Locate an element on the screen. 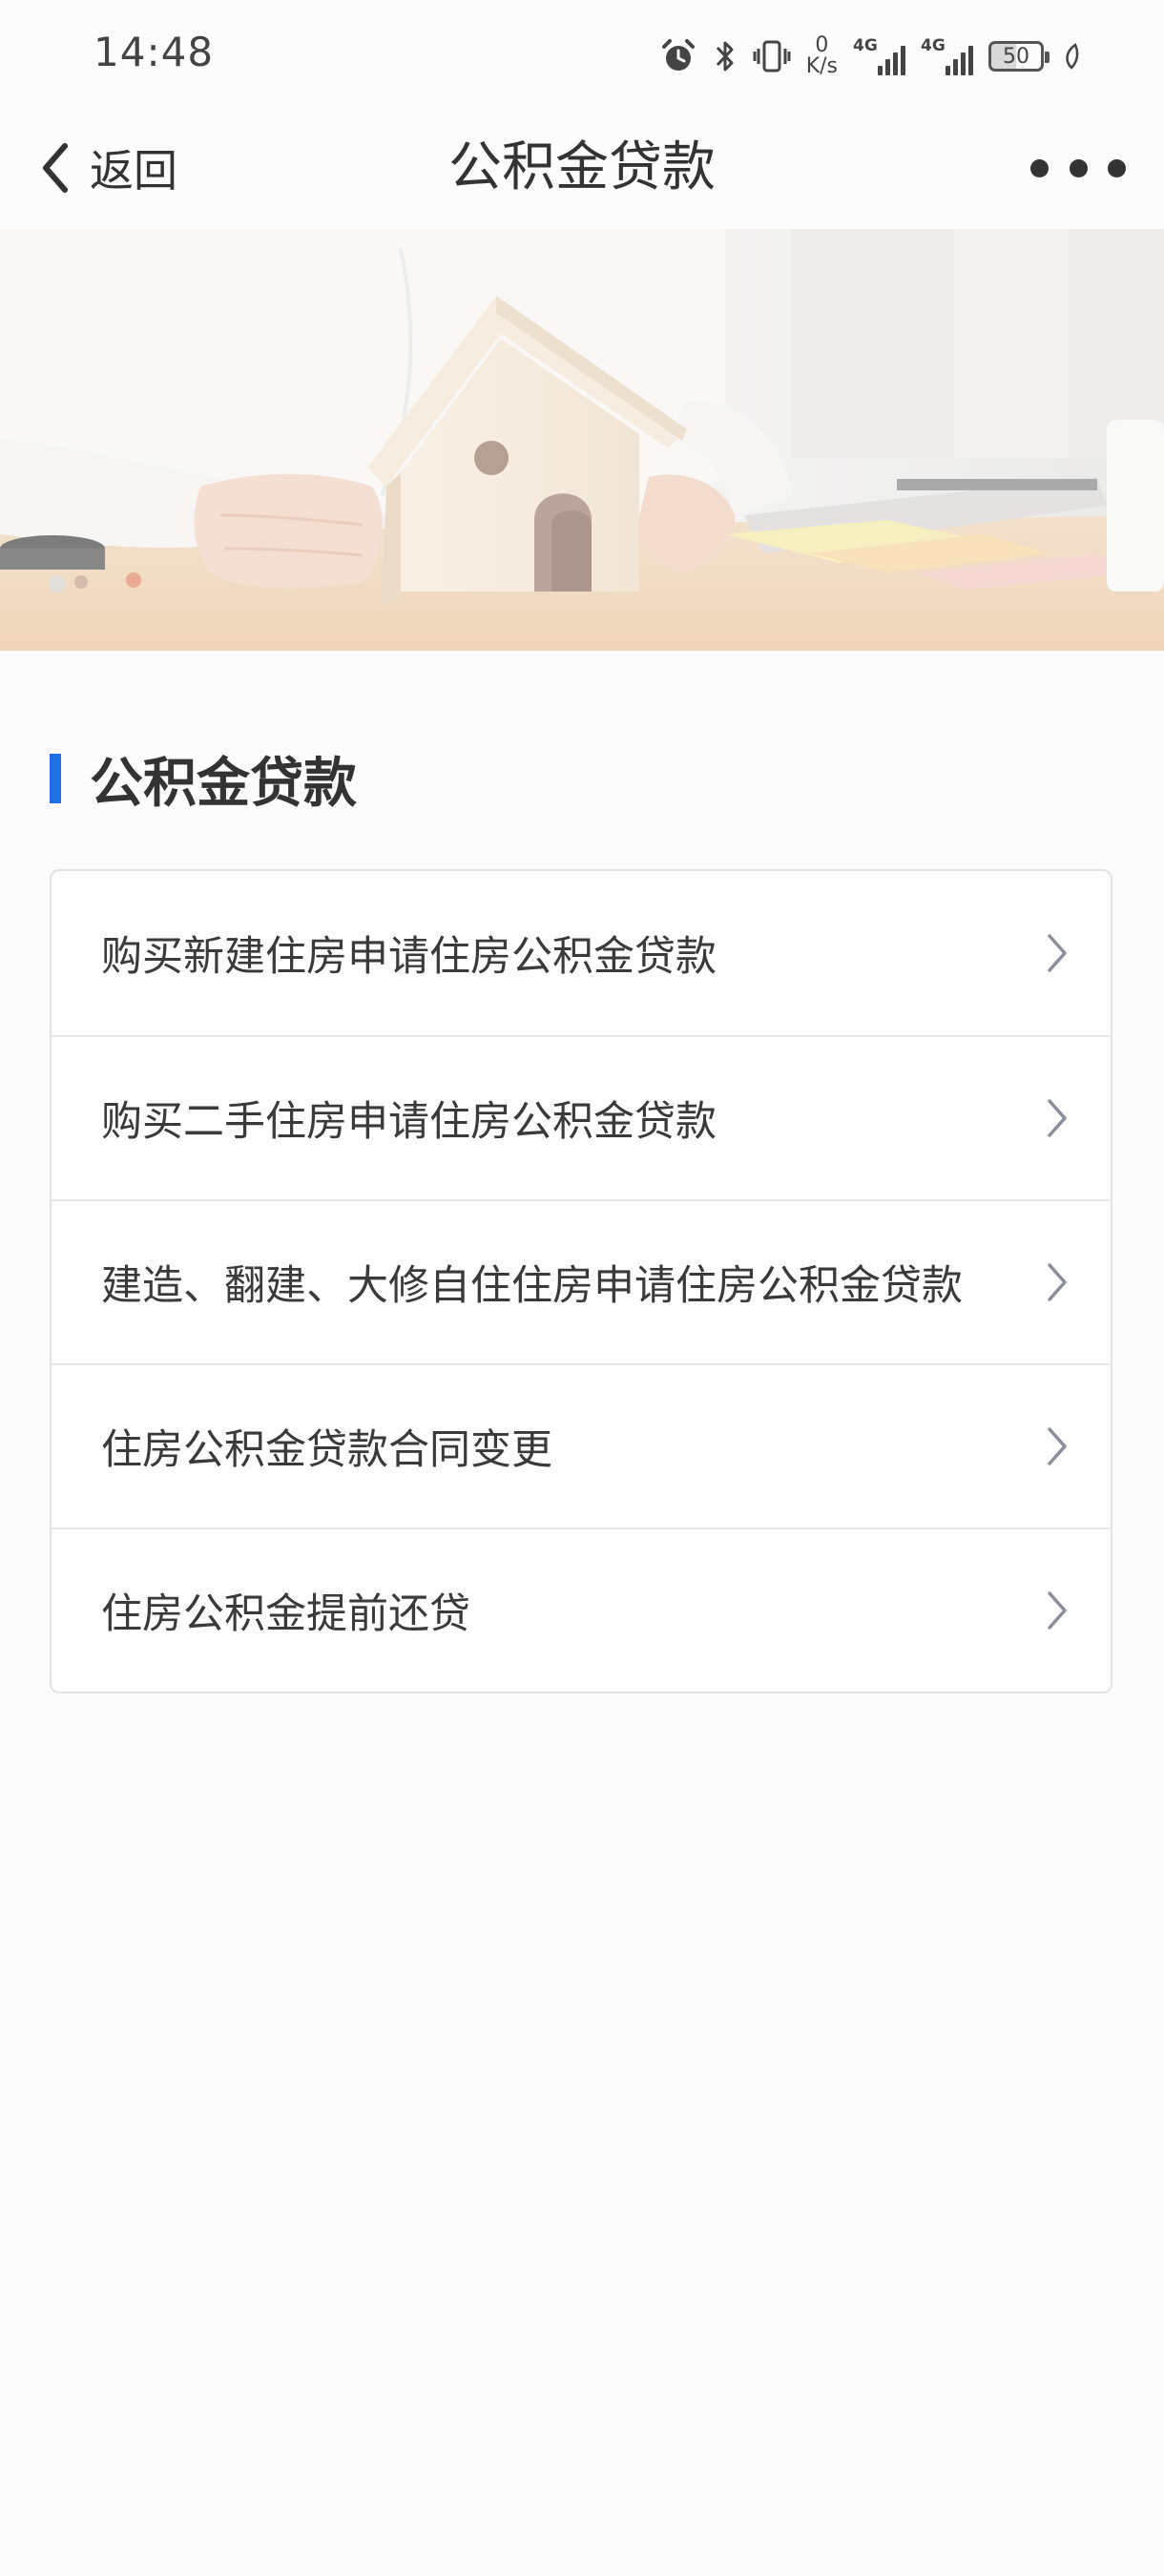 This screenshot has height=2576, width=1164. list-item-label: 住房公积金提前还贷 is located at coordinates (285, 1614).